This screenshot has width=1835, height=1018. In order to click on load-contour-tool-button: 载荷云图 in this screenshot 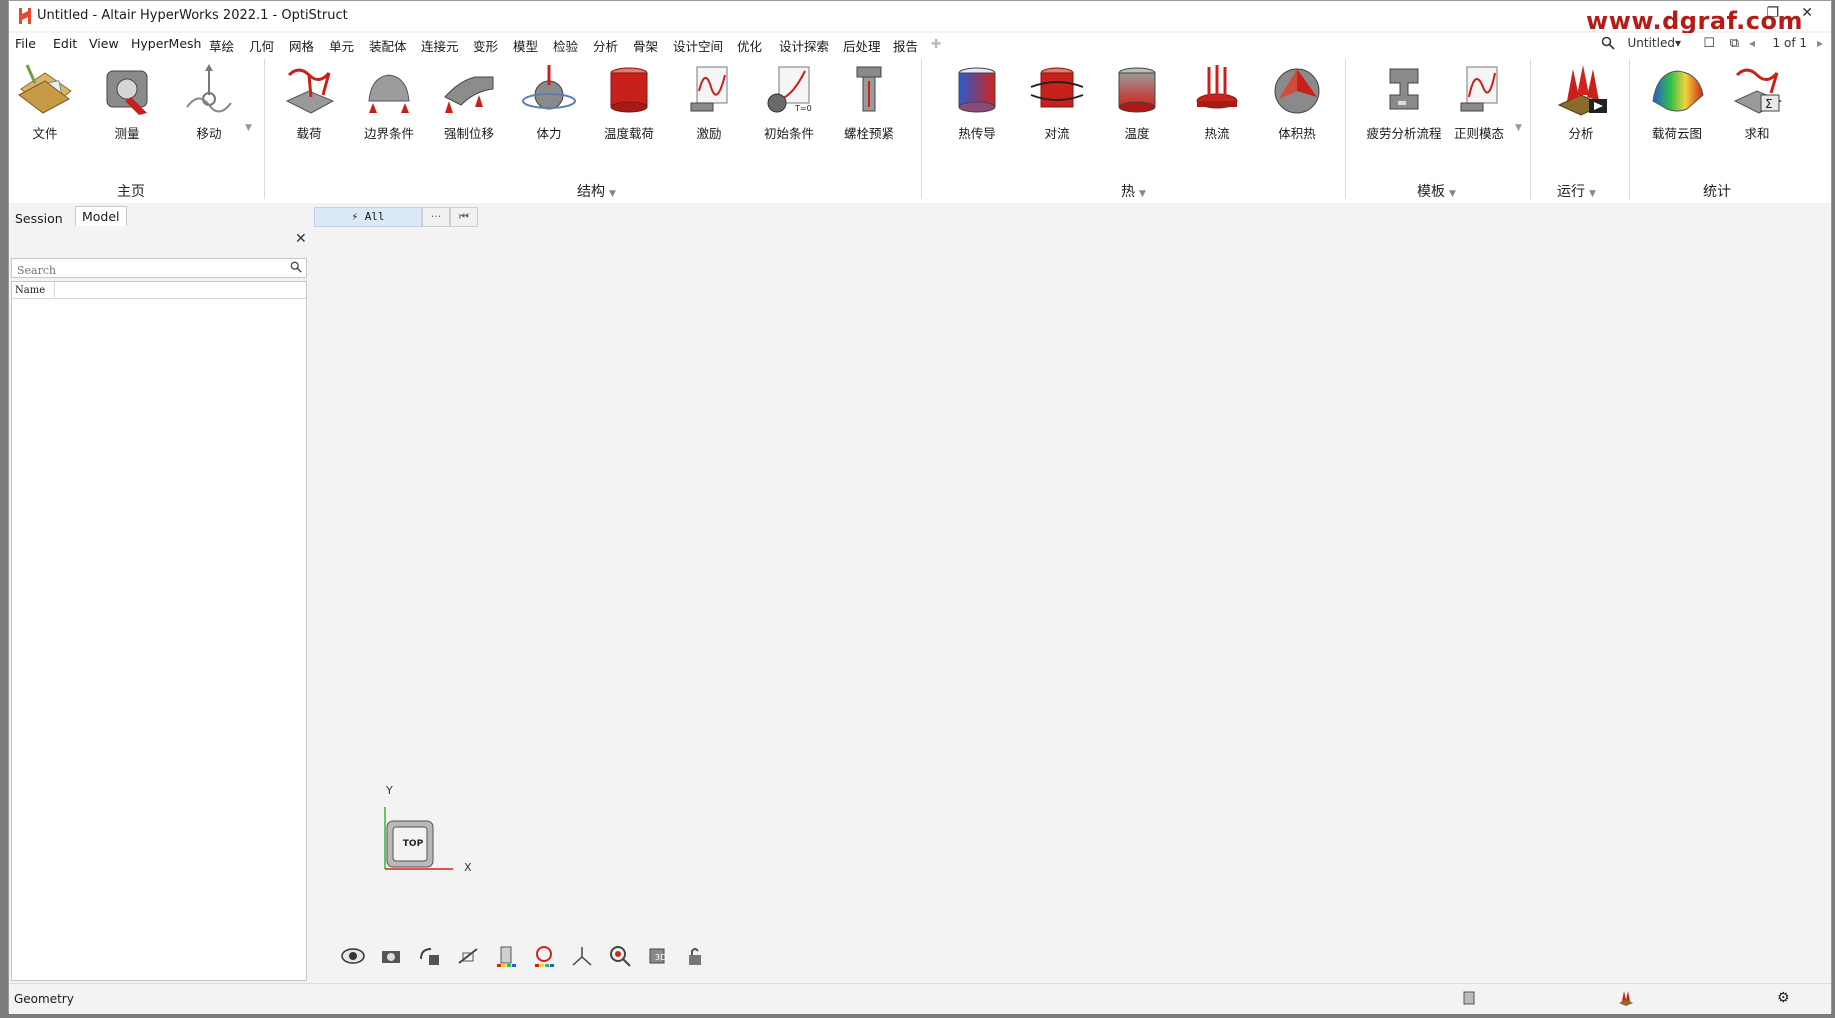, I will do `click(1677, 101)`.